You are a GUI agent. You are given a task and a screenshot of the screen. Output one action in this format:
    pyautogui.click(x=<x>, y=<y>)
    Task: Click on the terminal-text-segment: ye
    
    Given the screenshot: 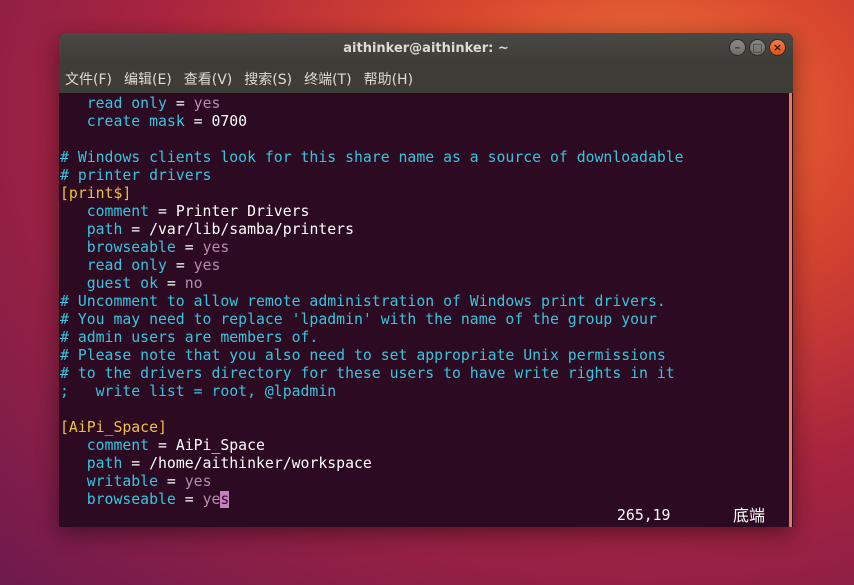 What is the action you would take?
    pyautogui.click(x=211, y=499)
    